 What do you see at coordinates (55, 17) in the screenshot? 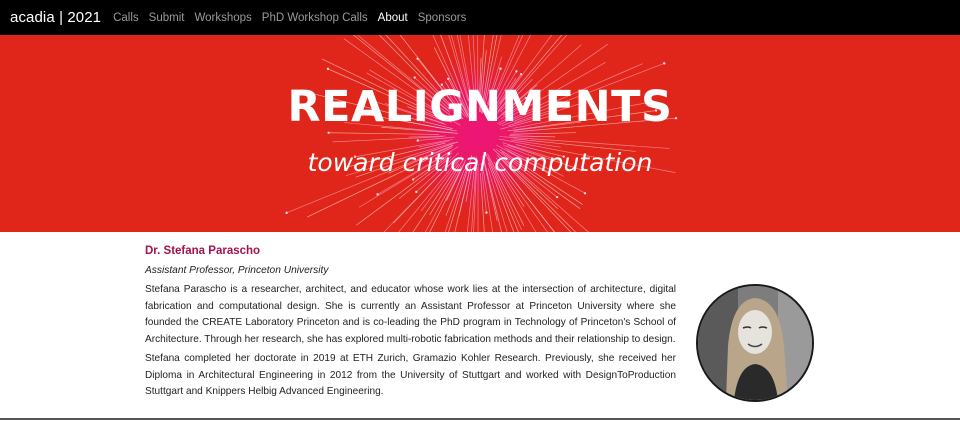
I see `site-brand: acadia | 2021` at bounding box center [55, 17].